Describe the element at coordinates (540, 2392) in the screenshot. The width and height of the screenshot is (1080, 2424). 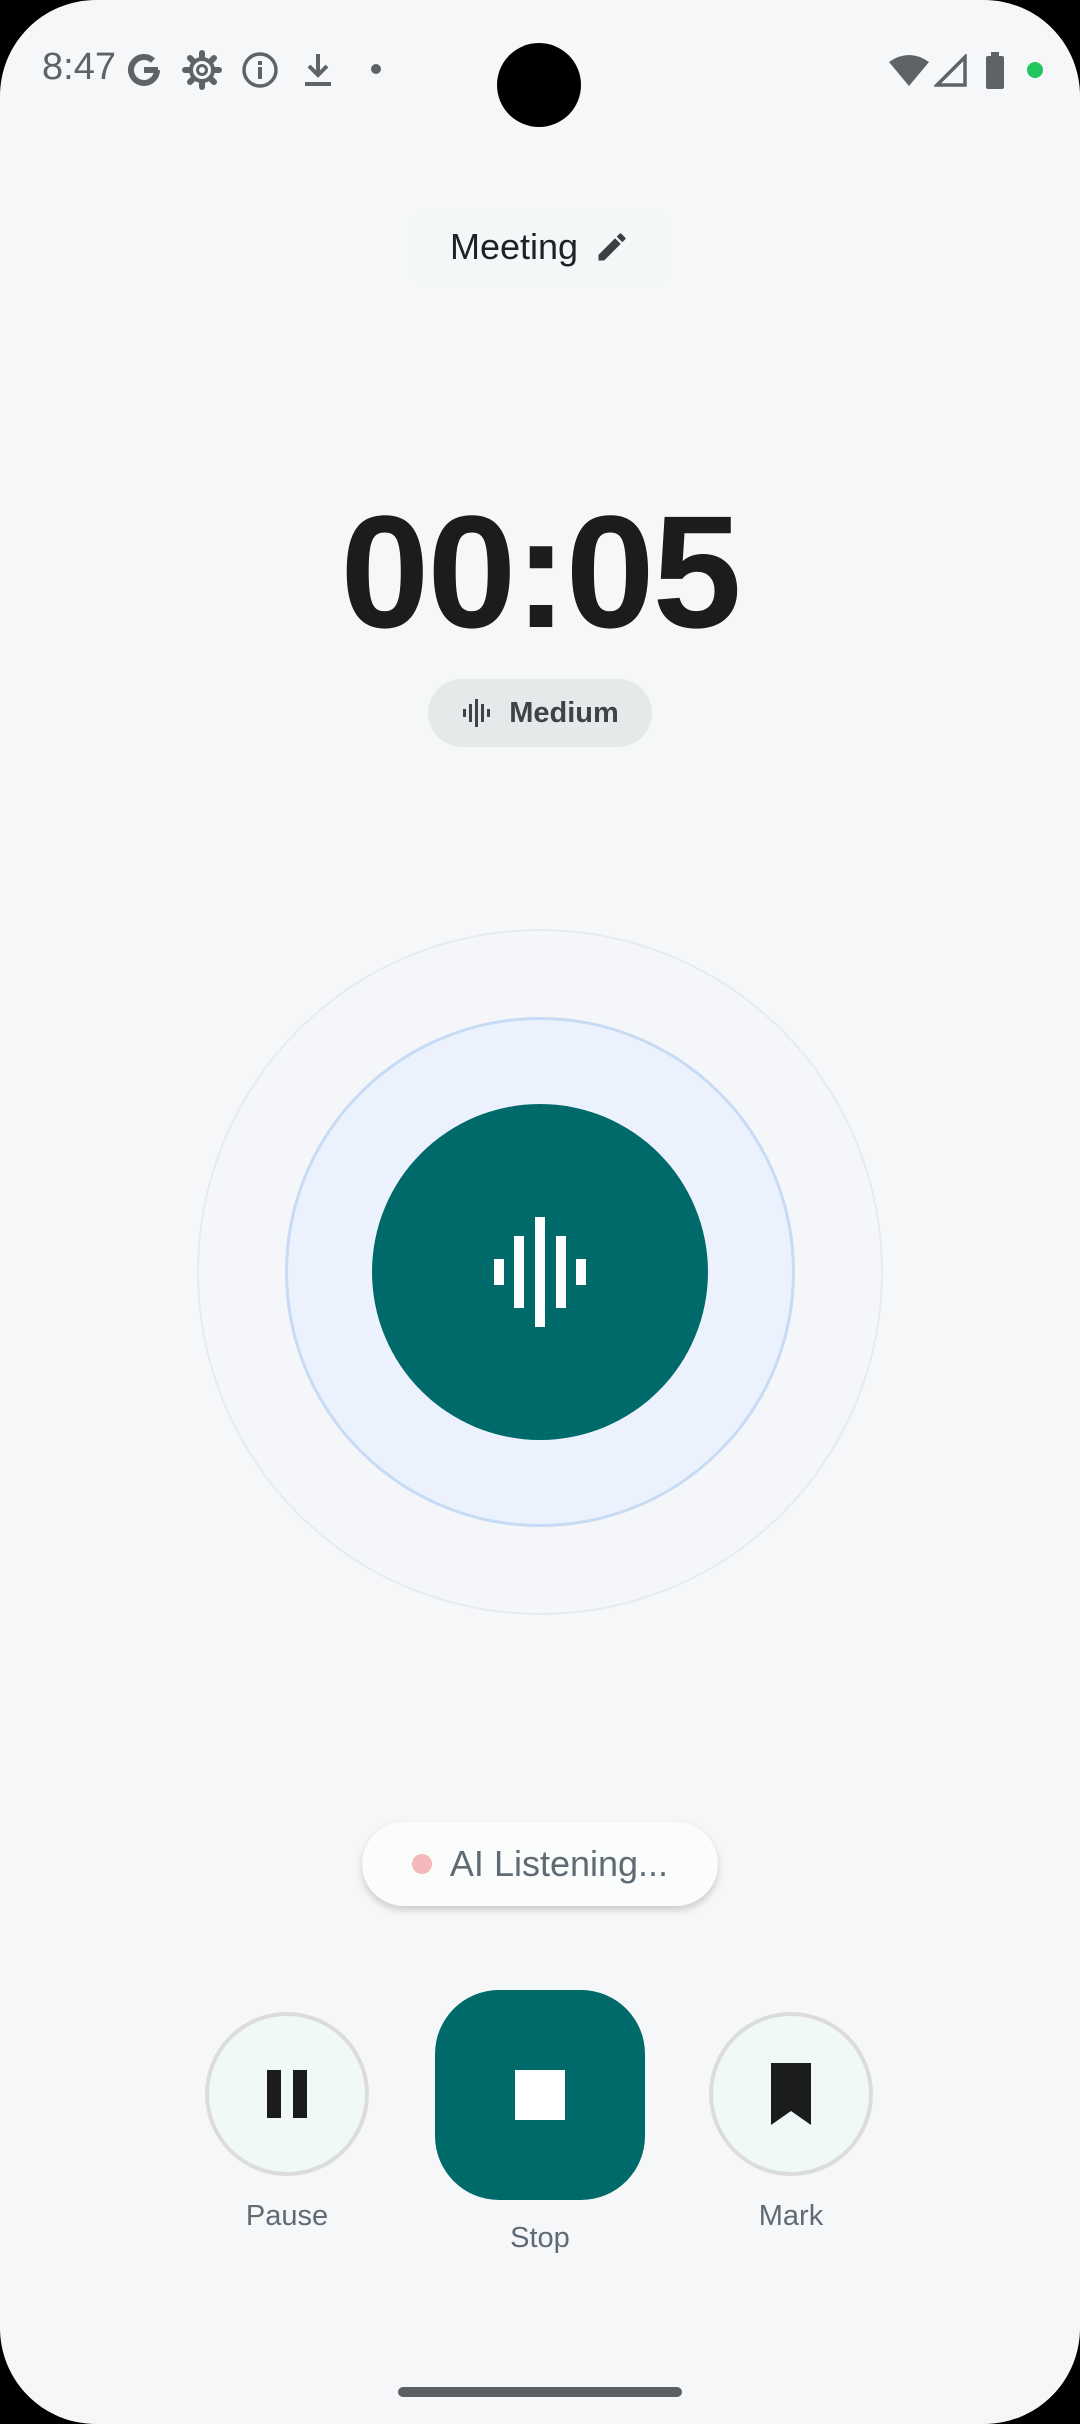
I see `home-indicator` at that location.